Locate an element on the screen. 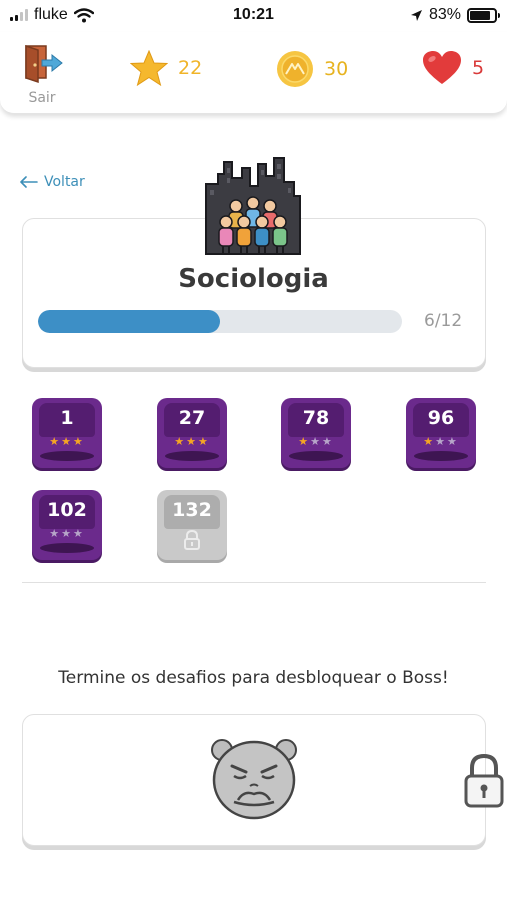 The image size is (507, 900). status-right: 83% is located at coordinates (455, 15).